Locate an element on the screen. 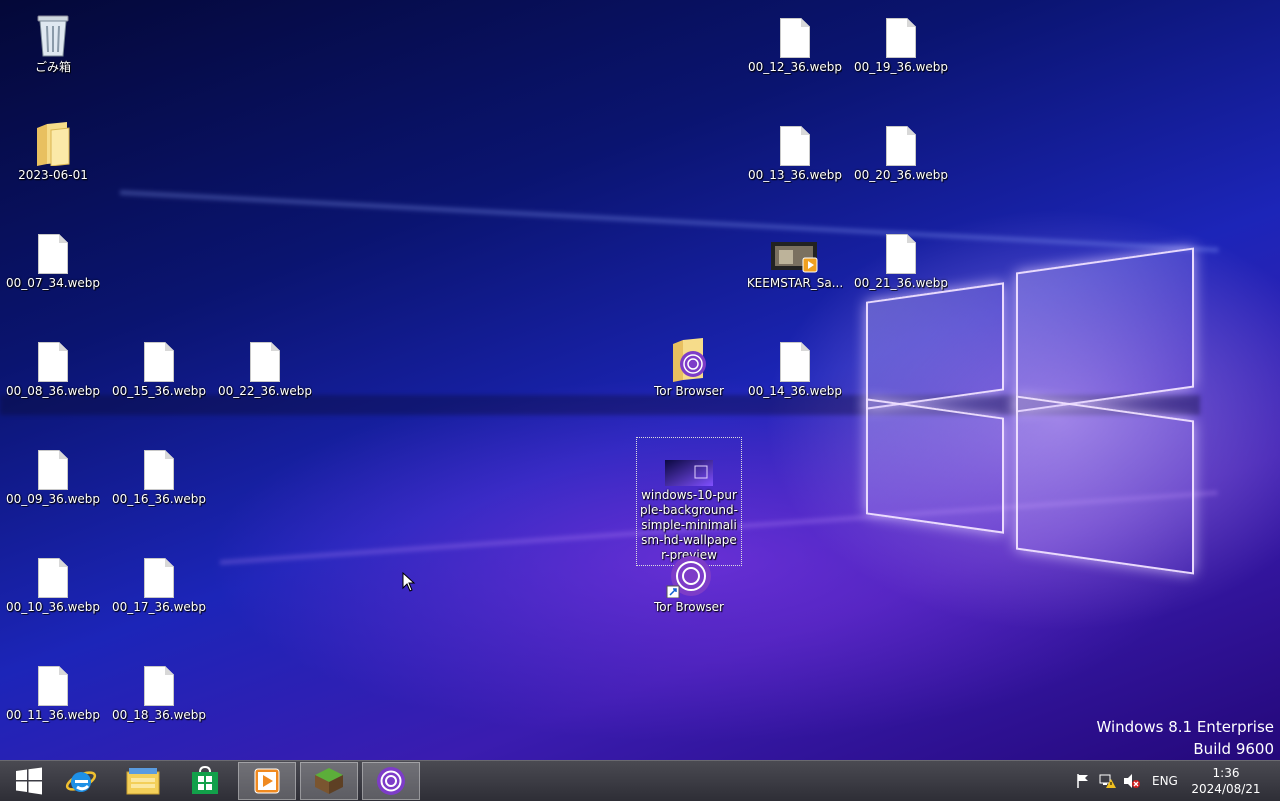  desktop-icon-file: 00_17_36.webp is located at coordinates (159, 580).